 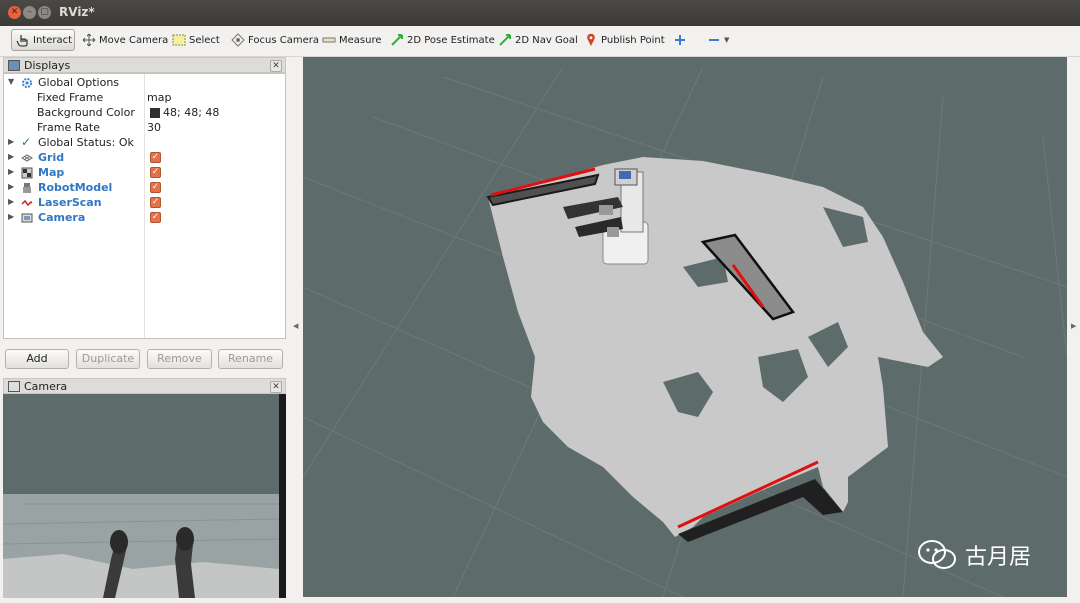 What do you see at coordinates (144, 83) in the screenshot?
I see `global-options-row: ▼ Global Options` at bounding box center [144, 83].